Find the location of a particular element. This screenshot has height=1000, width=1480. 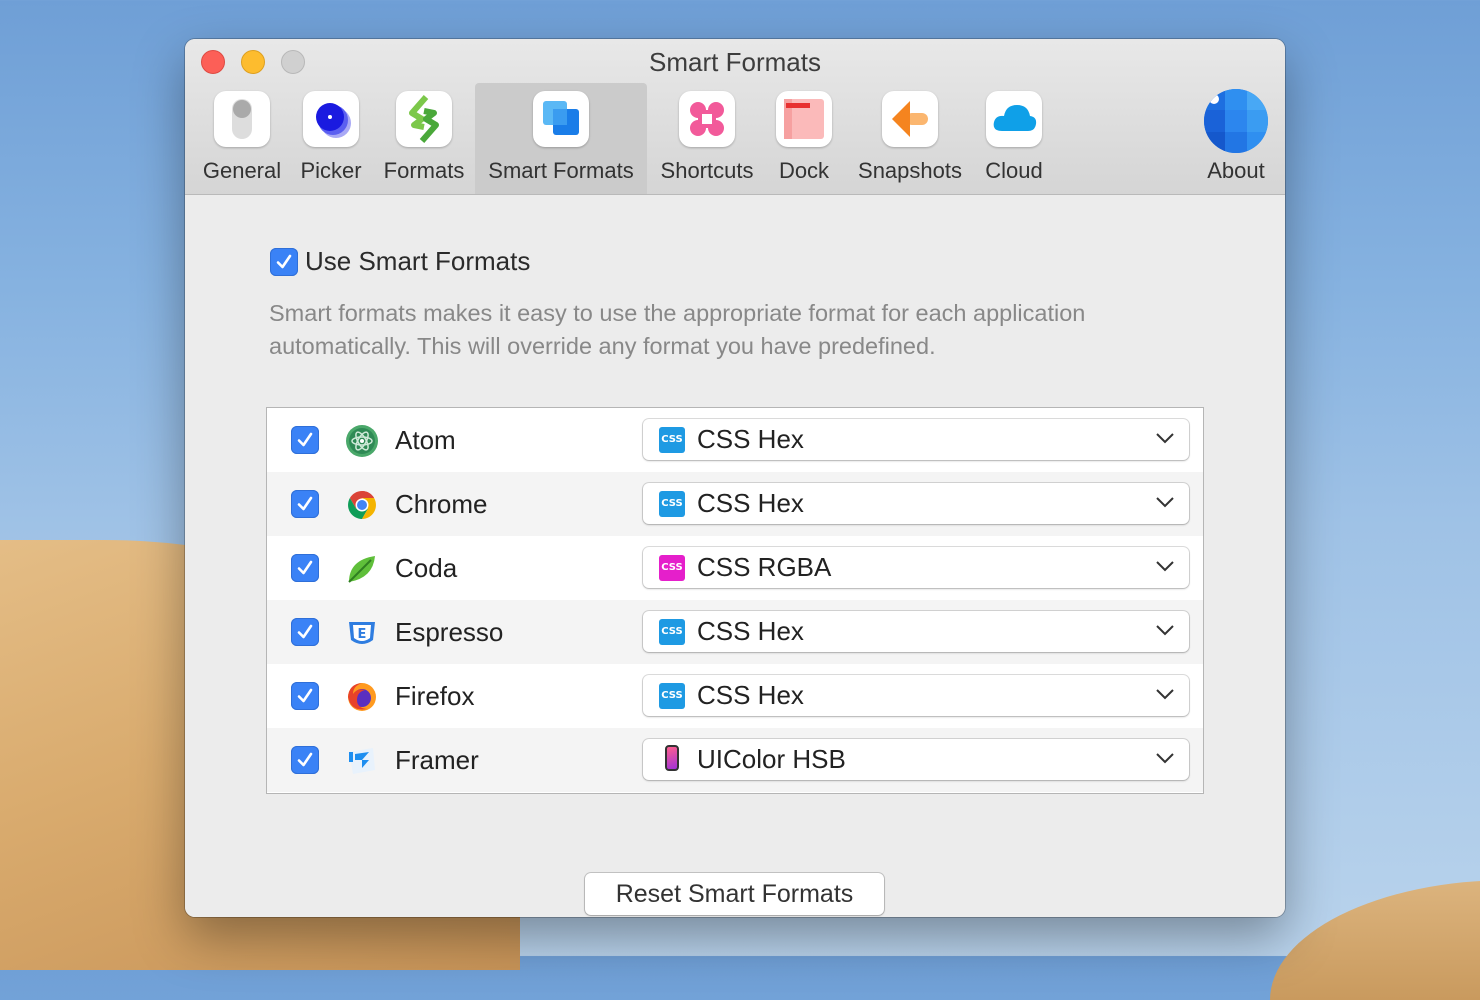

table-row: Coda CSS CSS RGBA is located at coordinates (735, 568).